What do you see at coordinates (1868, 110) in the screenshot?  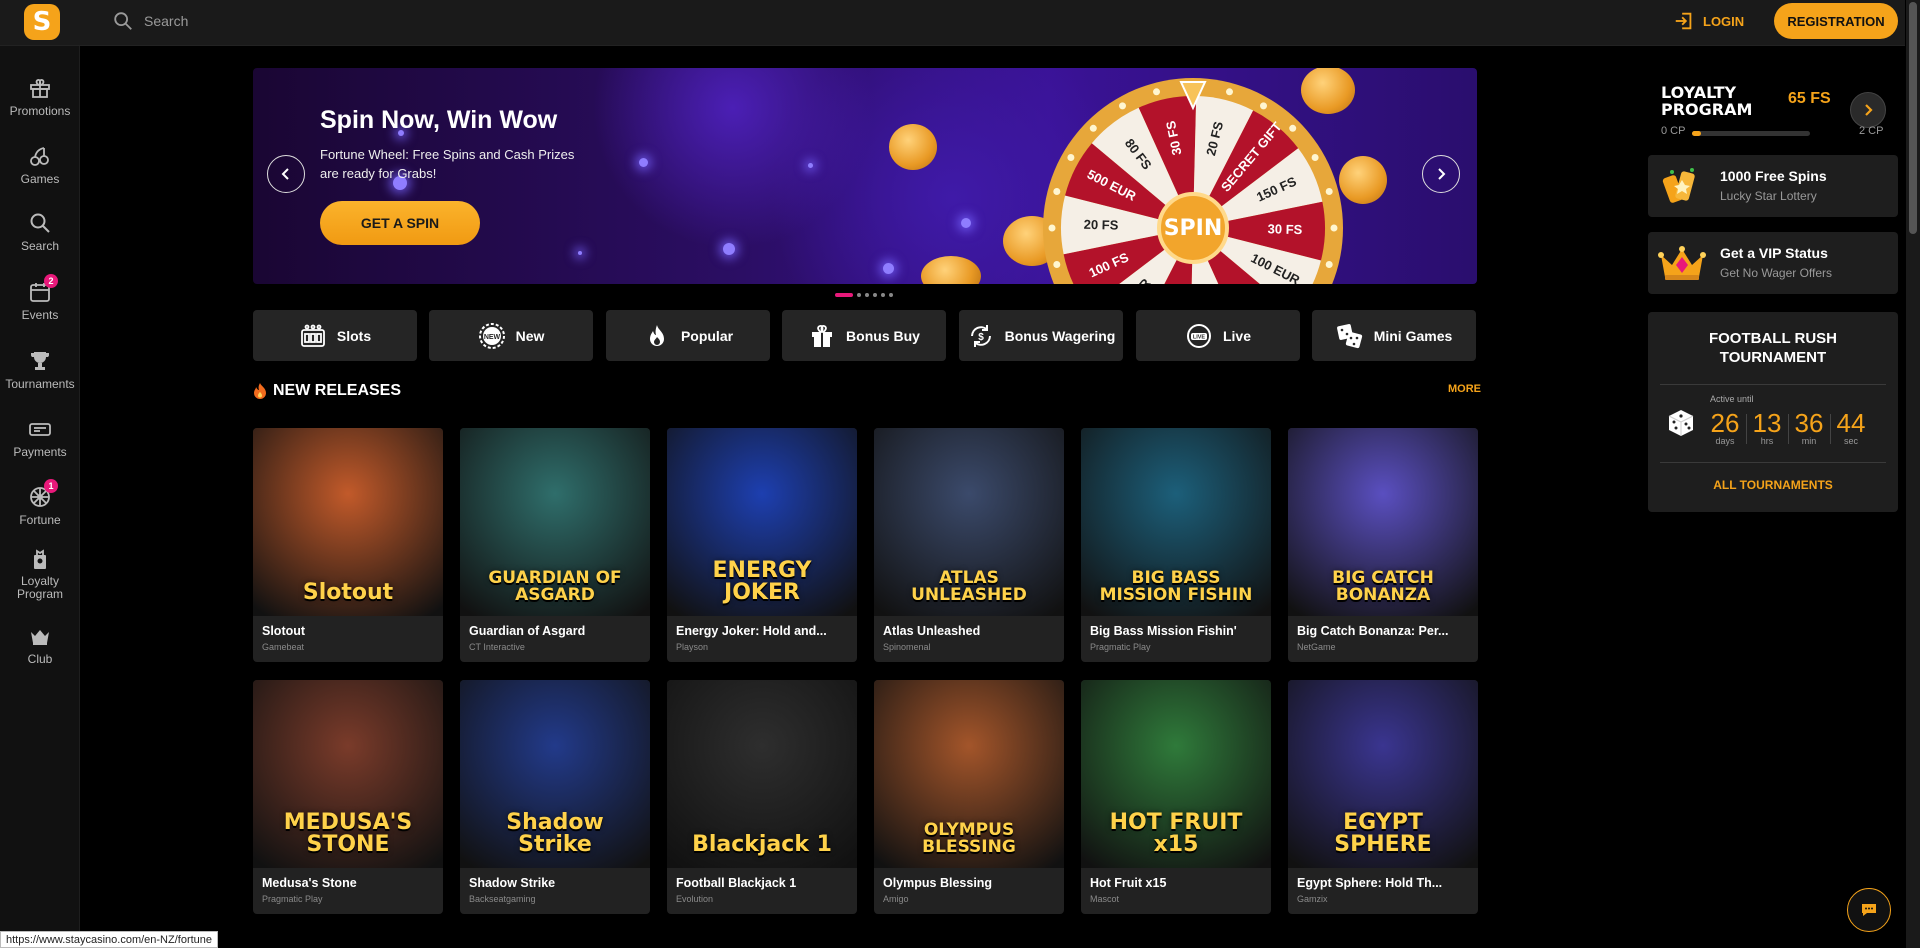 I see `loyalty-next-button` at bounding box center [1868, 110].